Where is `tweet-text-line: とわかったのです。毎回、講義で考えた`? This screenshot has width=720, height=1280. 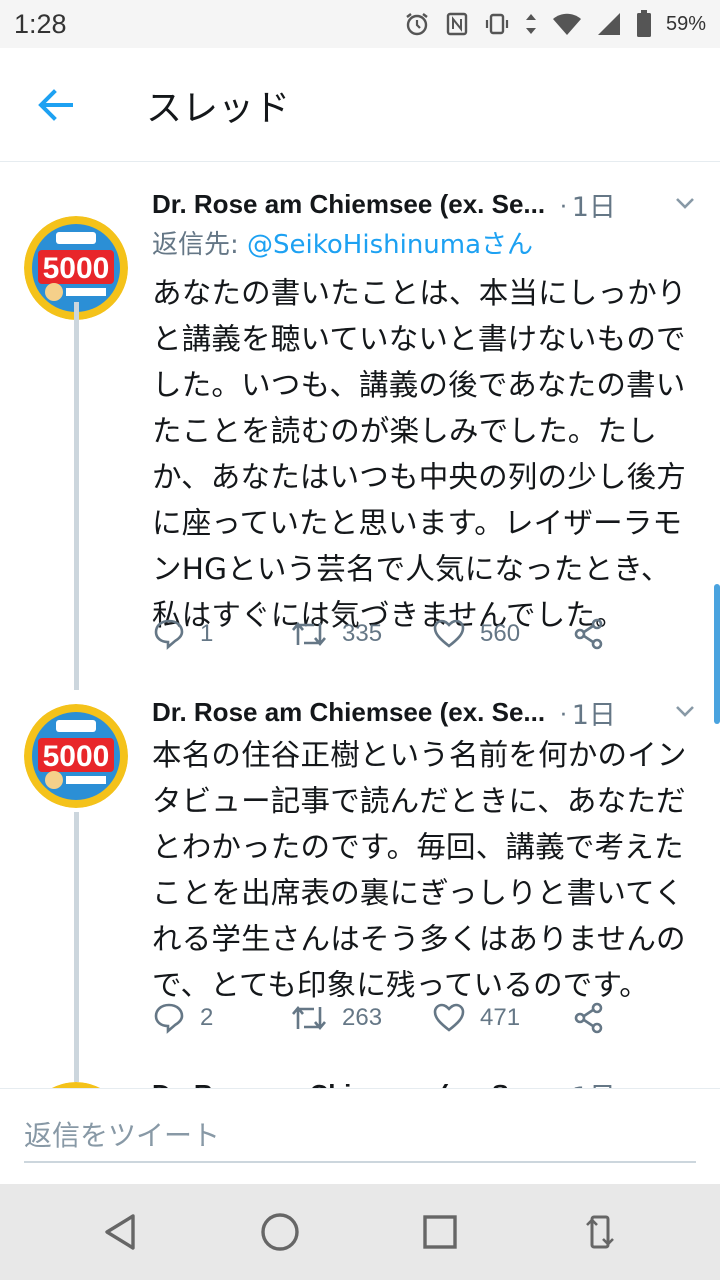
tweet-text-line: とわかったのです。毎回、講義で考えた is located at coordinates (418, 847).